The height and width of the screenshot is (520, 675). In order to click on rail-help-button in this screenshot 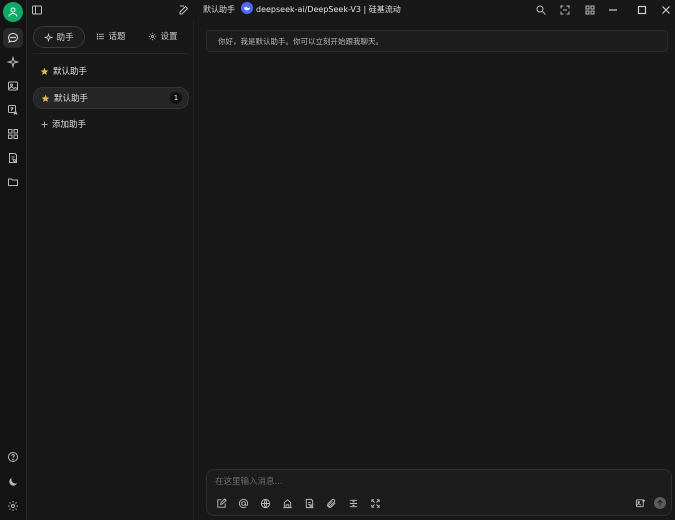, I will do `click(13, 457)`.